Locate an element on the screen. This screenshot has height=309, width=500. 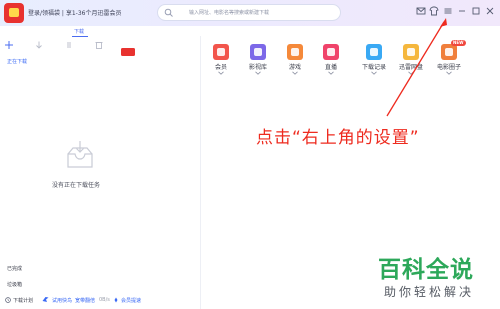
new-badge: NEW is located at coordinates (458, 43).